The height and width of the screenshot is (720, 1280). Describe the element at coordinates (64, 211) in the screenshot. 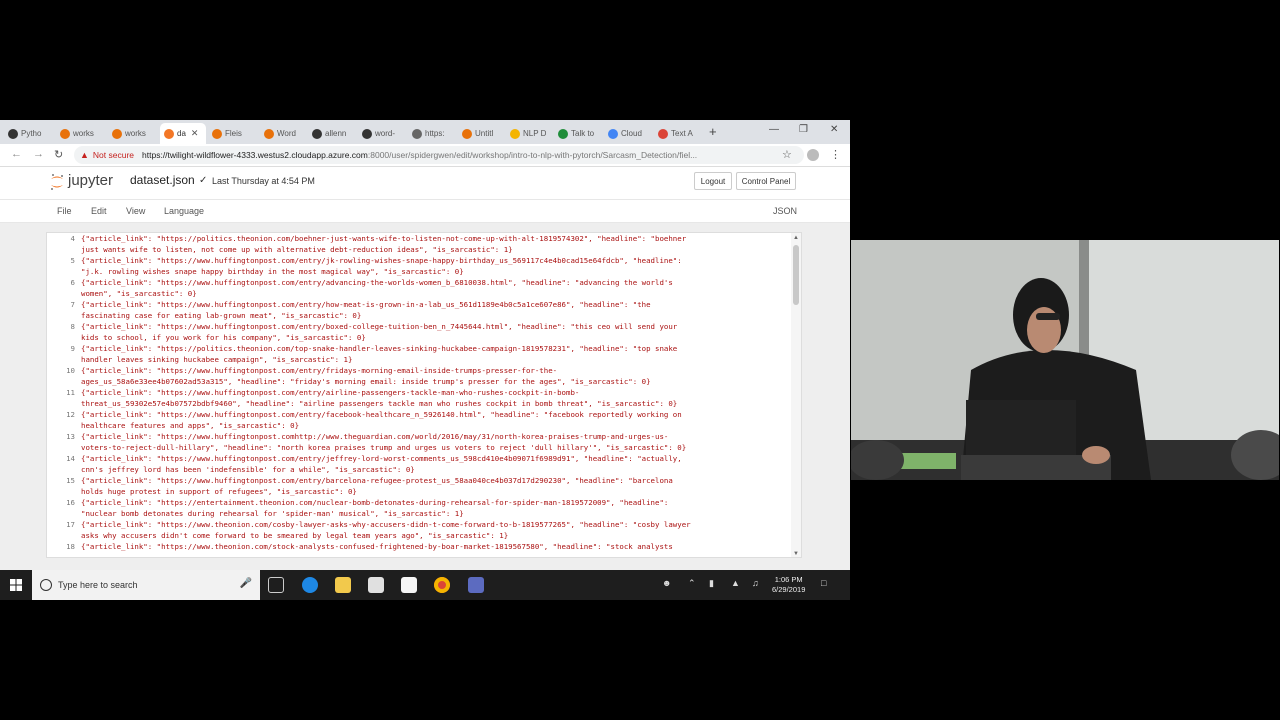

I see `menu-file: File` at that location.